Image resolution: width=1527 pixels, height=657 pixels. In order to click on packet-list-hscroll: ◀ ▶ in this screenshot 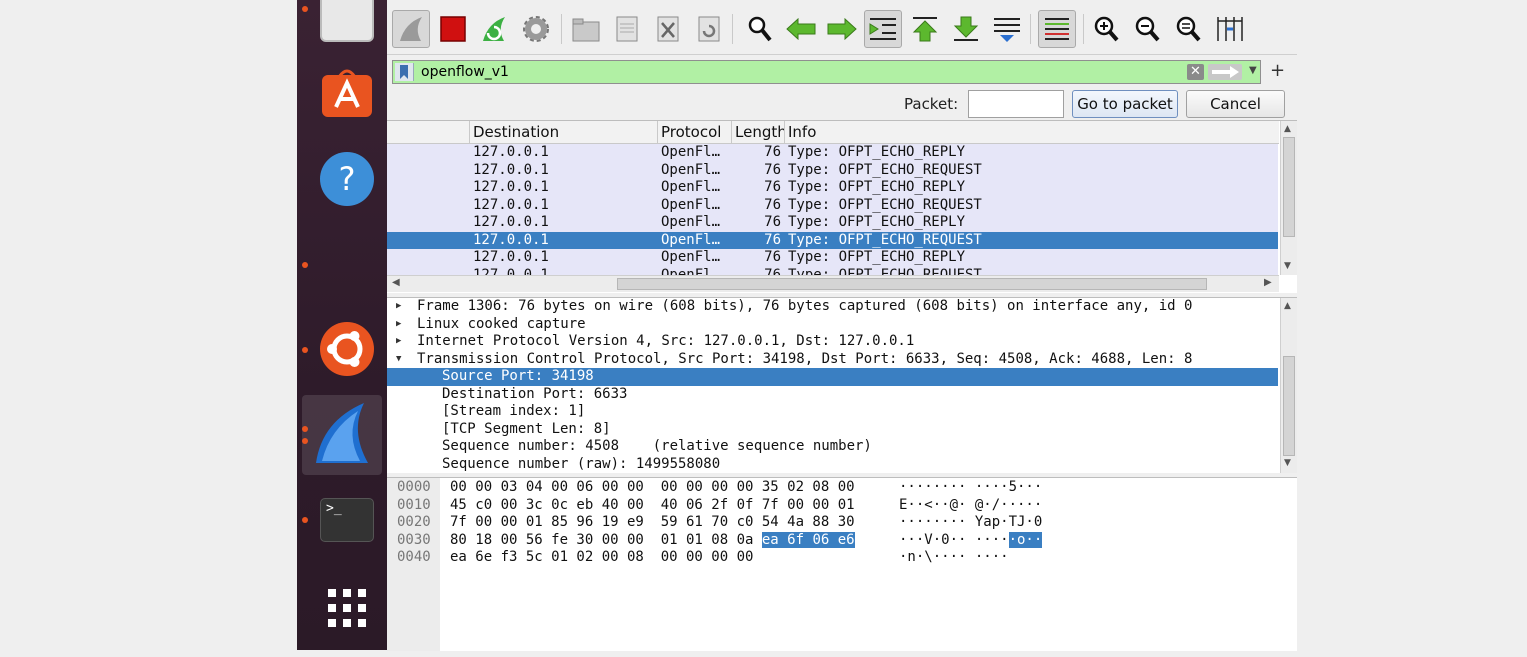, I will do `click(833, 283)`.